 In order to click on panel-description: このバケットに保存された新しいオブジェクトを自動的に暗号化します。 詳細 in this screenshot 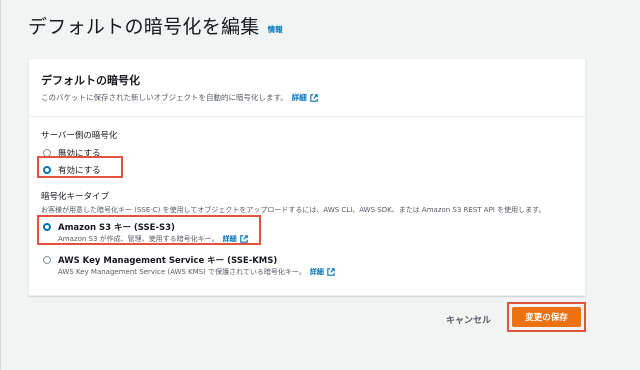, I will do `click(179, 97)`.